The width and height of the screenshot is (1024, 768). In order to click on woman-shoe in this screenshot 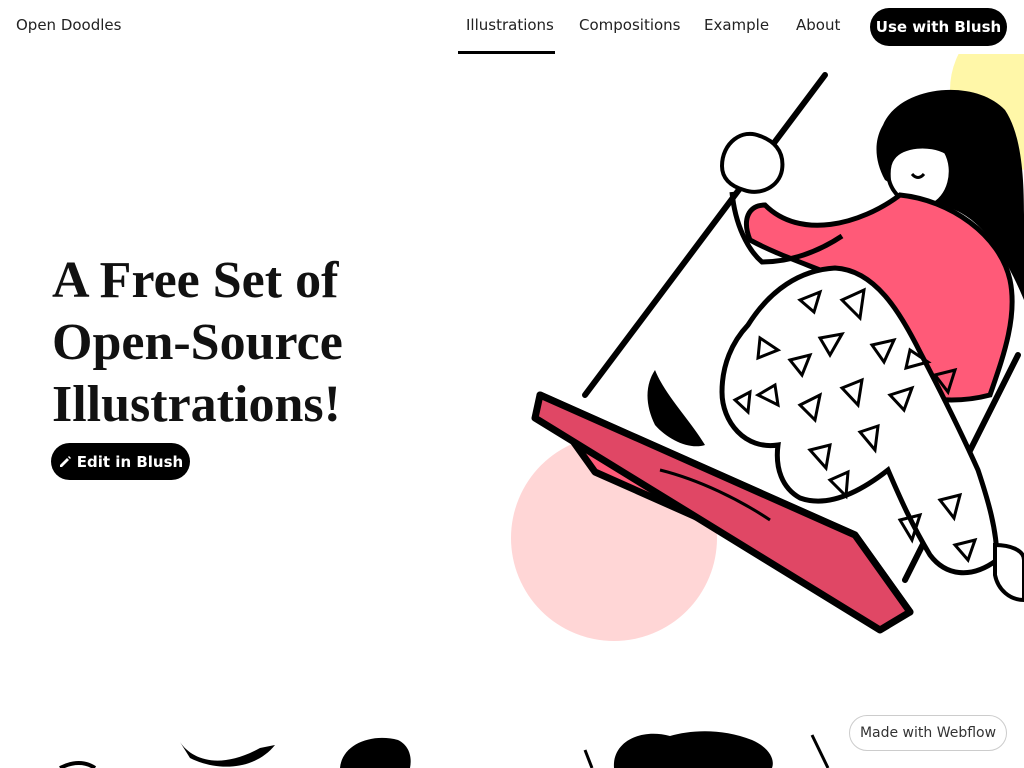, I will do `click(1008, 572)`.